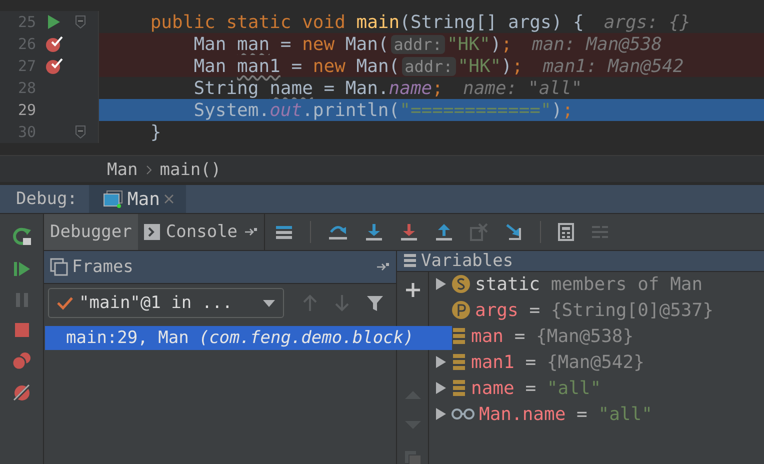  Describe the element at coordinates (375, 303) in the screenshot. I see `filter-icon` at that location.